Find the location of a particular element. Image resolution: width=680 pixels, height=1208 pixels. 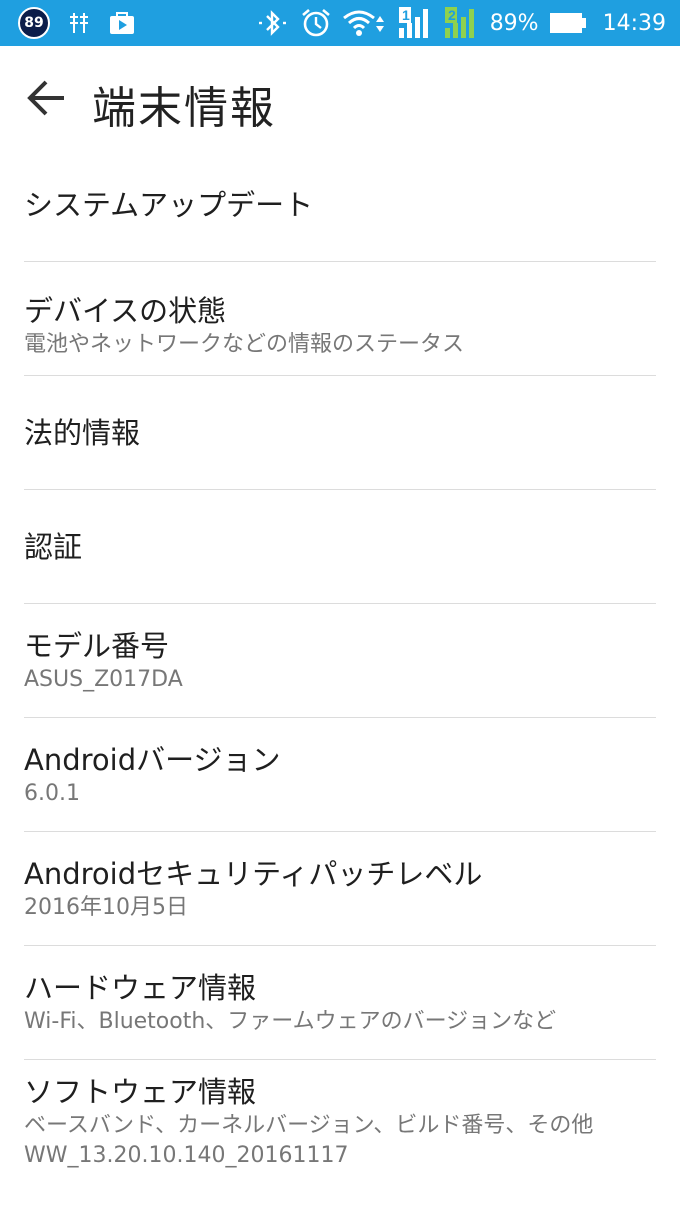

device-status-item: デバイスの状態 電池やネットワークなどの情報のステータス is located at coordinates (340, 319).